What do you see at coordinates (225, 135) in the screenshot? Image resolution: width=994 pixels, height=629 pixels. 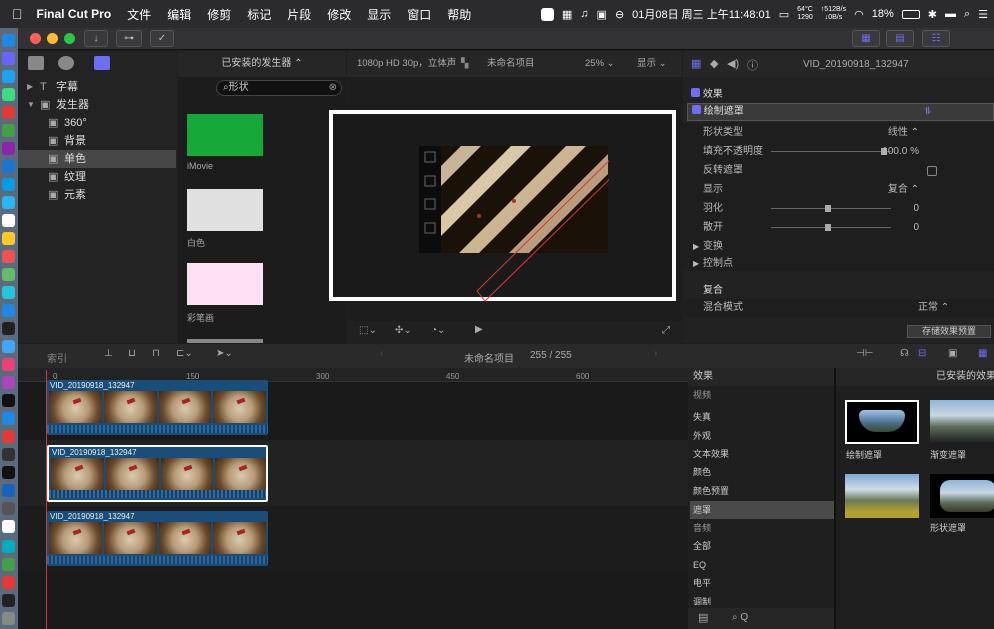 I see `generator-thumb-imovie` at bounding box center [225, 135].